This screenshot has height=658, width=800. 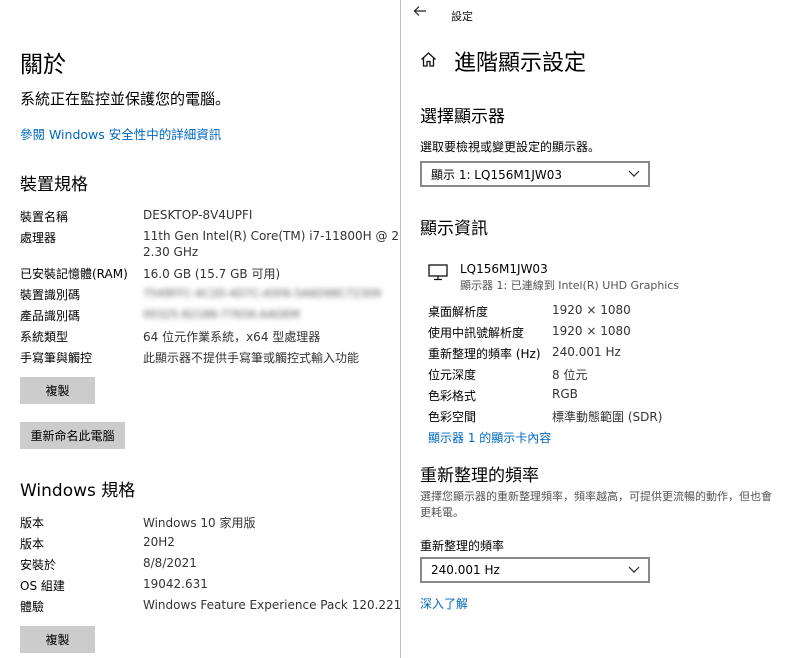 What do you see at coordinates (570, 285) in the screenshot?
I see `monitor-connection: 顯示器 1: 已連線到 Intel(R) UHD Graphics` at bounding box center [570, 285].